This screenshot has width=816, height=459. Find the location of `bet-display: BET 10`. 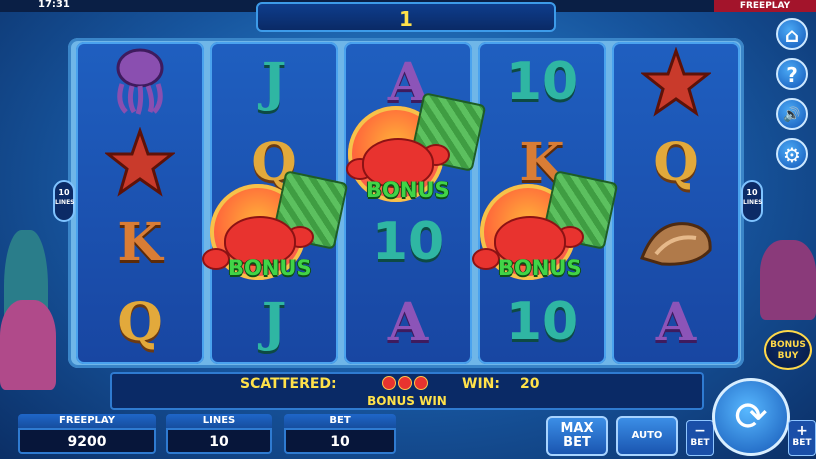

bet-display: BET 10 is located at coordinates (340, 435).